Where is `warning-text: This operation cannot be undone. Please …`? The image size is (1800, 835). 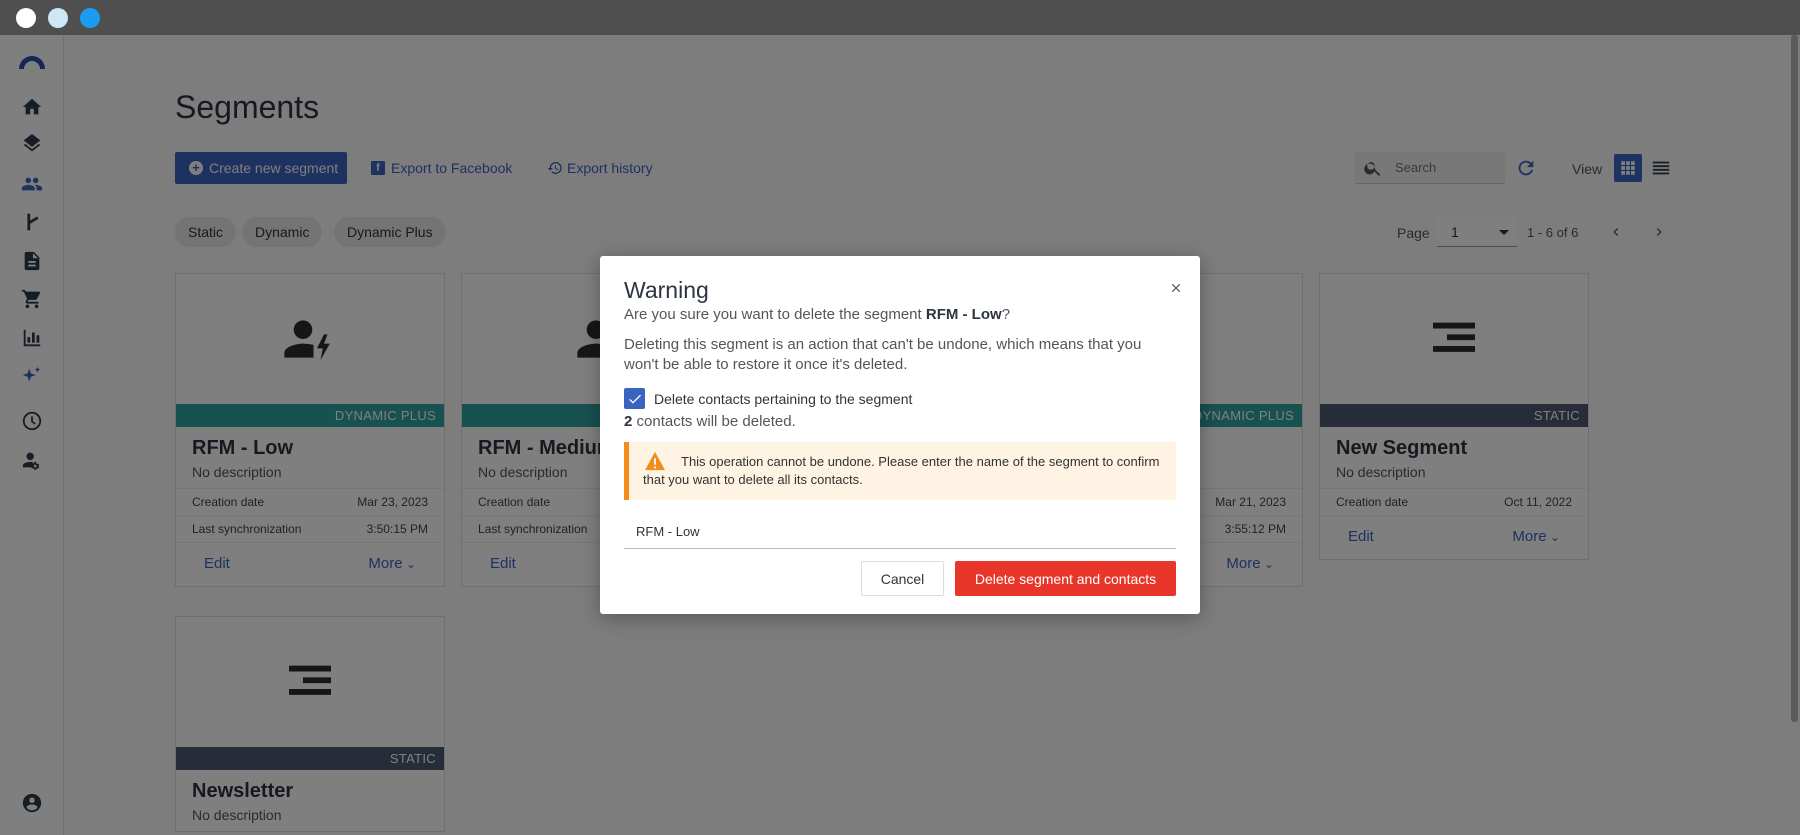 warning-text: This operation cannot be undone. Please … is located at coordinates (901, 470).